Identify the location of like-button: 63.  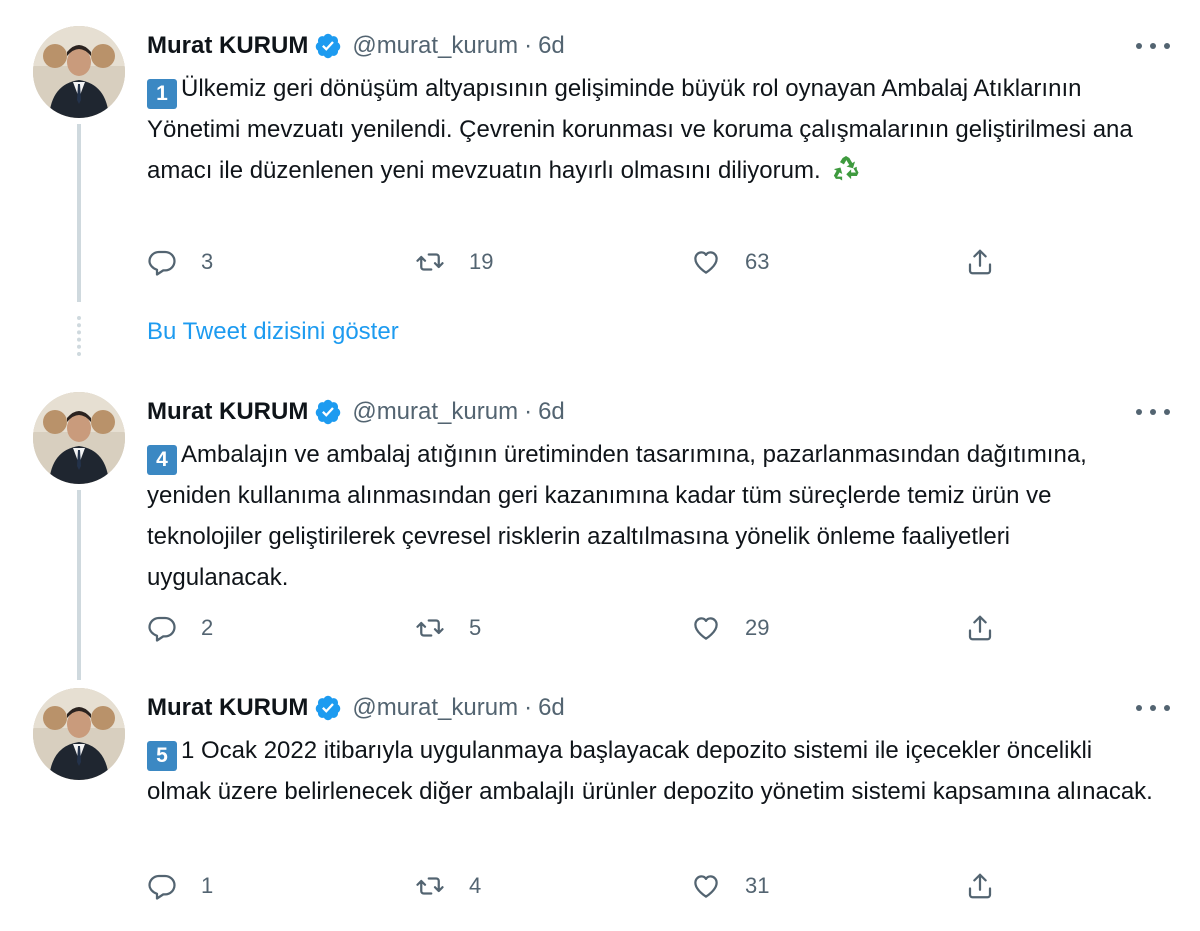
(730, 262).